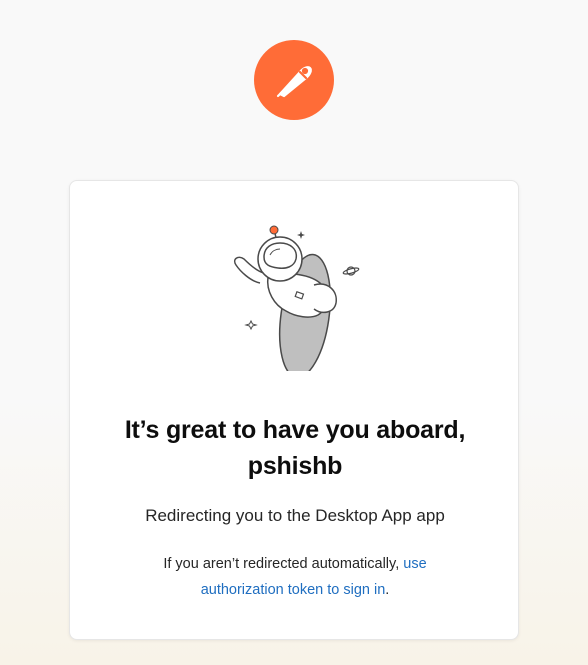 The width and height of the screenshot is (588, 665). What do you see at coordinates (295, 448) in the screenshot?
I see `welcome-heading: It’s great to have you aboard, pshishb` at bounding box center [295, 448].